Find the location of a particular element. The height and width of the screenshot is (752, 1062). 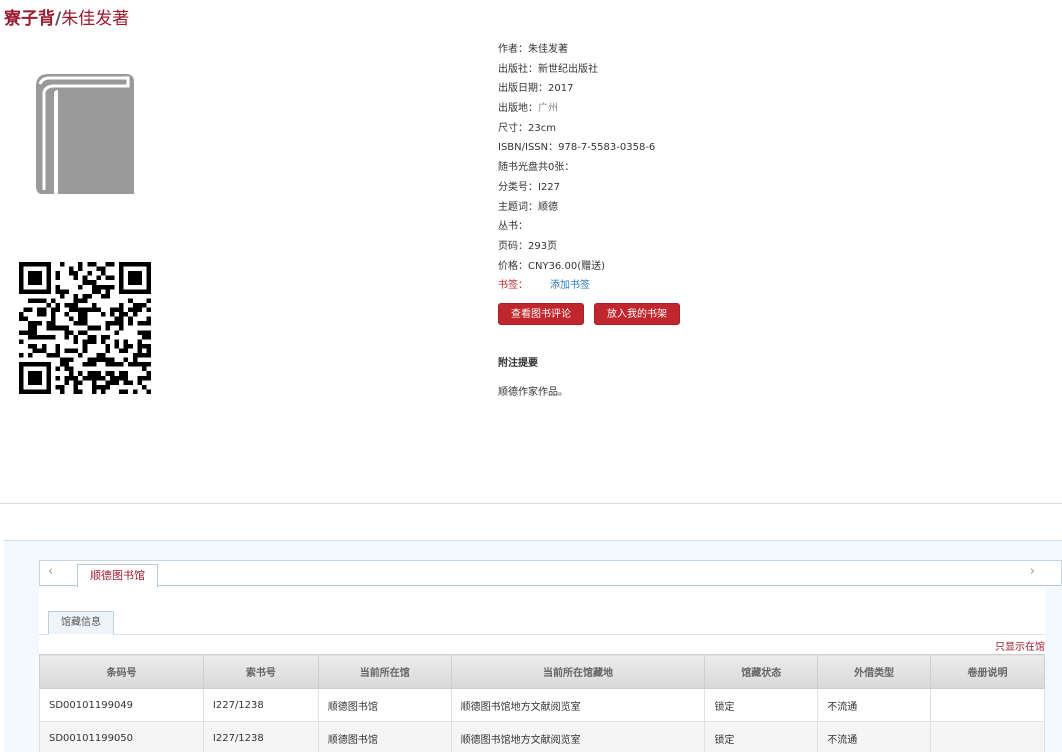

detail-row: 价格：CNY36.00(赠送) is located at coordinates (698, 267).